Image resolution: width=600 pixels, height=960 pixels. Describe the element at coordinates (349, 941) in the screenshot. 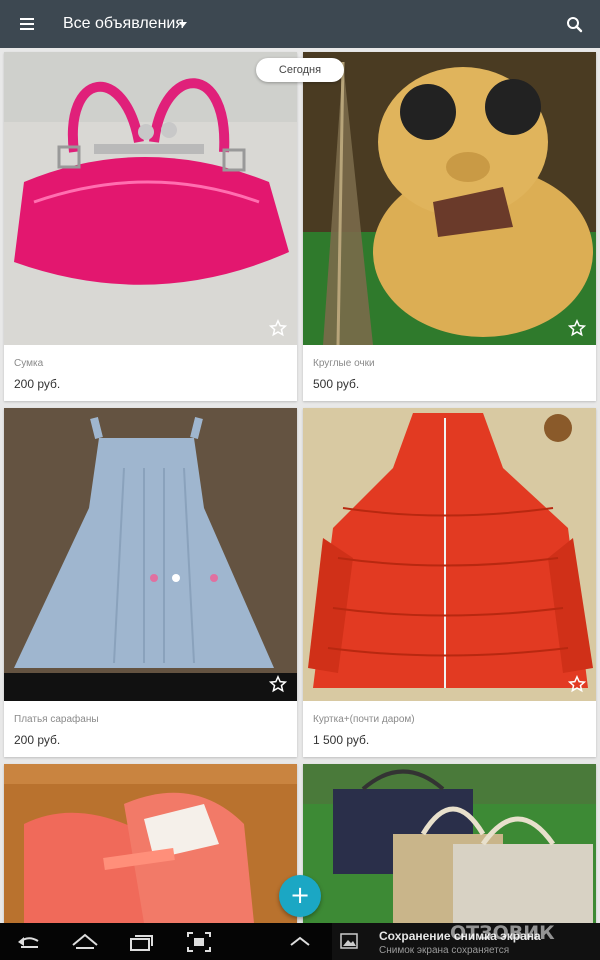

I see `image-icon` at that location.